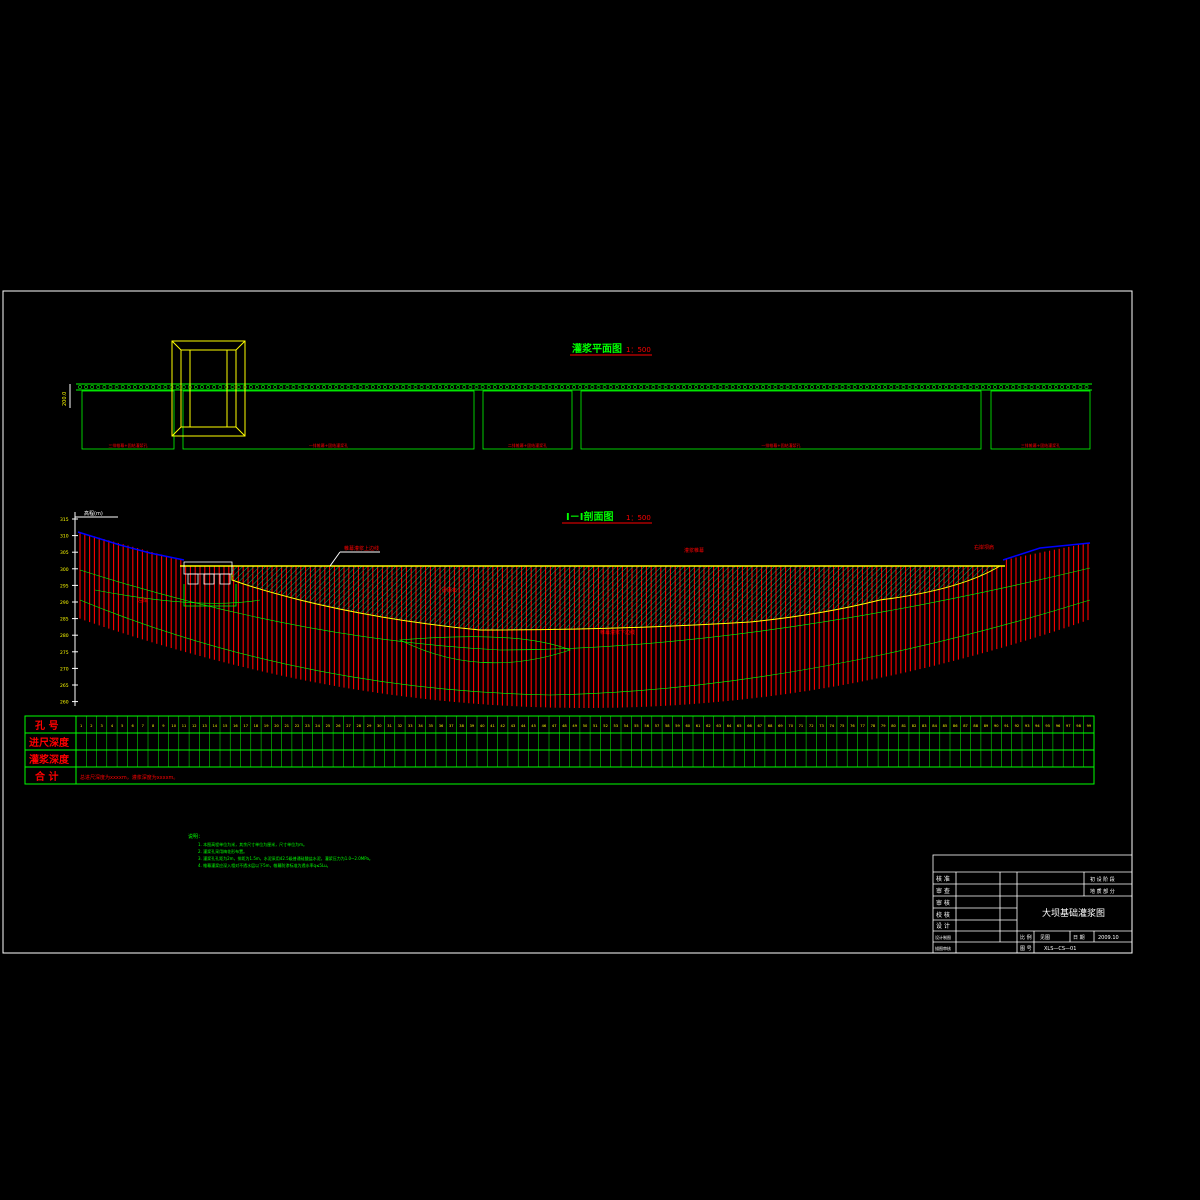  I want to click on hole-number: 69, so click(780, 726).